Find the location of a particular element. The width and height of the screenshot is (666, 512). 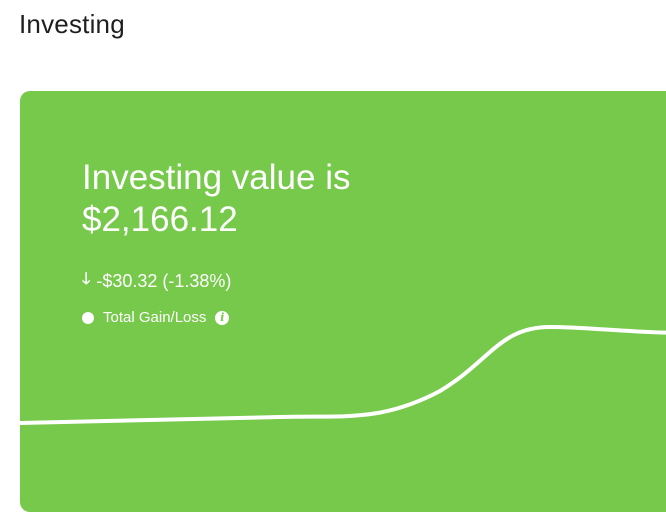

legend-dot-icon is located at coordinates (88, 317).